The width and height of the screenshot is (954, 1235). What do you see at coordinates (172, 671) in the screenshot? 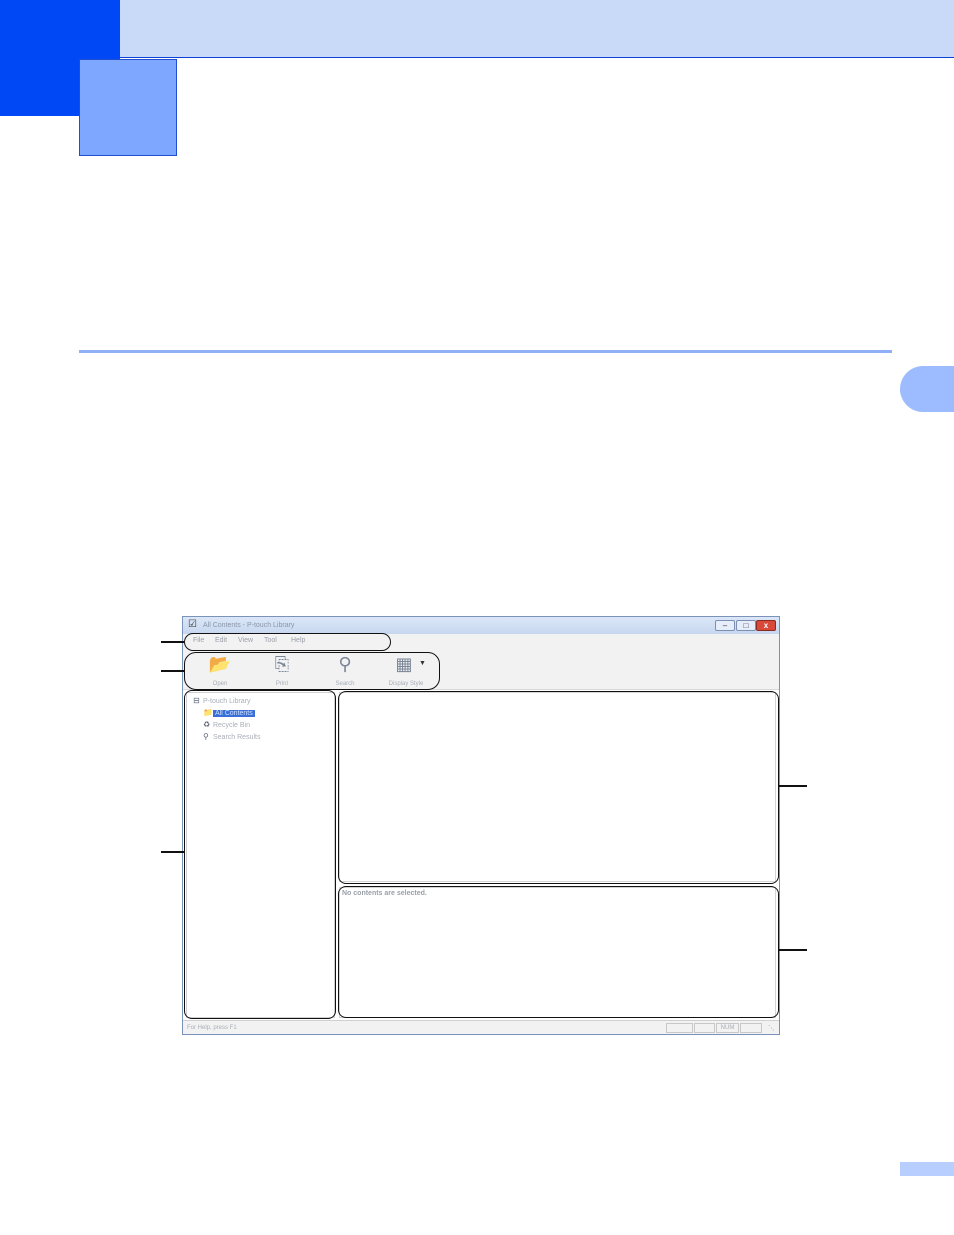
I see `leader-line-toolbar` at bounding box center [172, 671].